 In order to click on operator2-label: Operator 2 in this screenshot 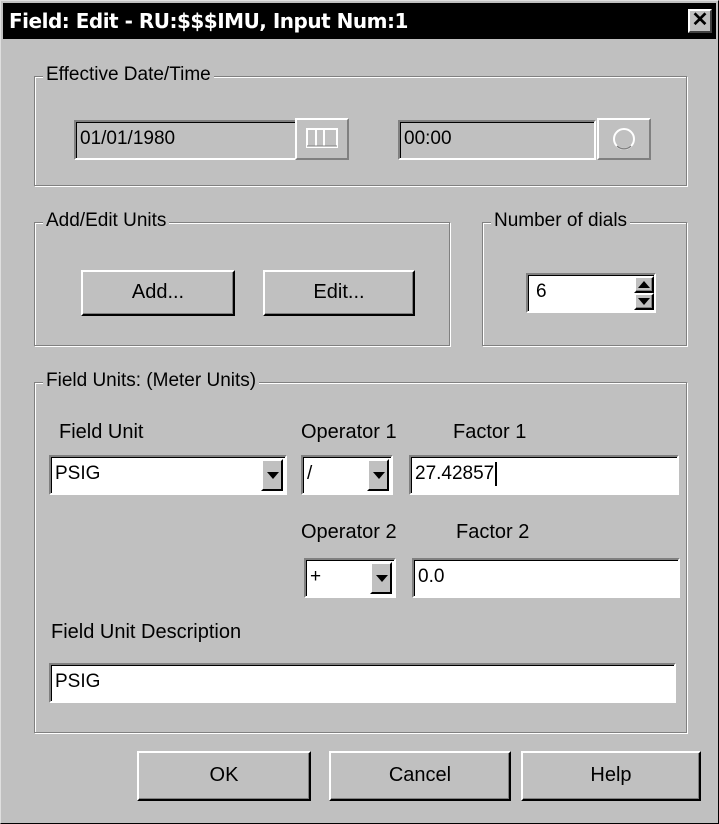, I will do `click(349, 532)`.